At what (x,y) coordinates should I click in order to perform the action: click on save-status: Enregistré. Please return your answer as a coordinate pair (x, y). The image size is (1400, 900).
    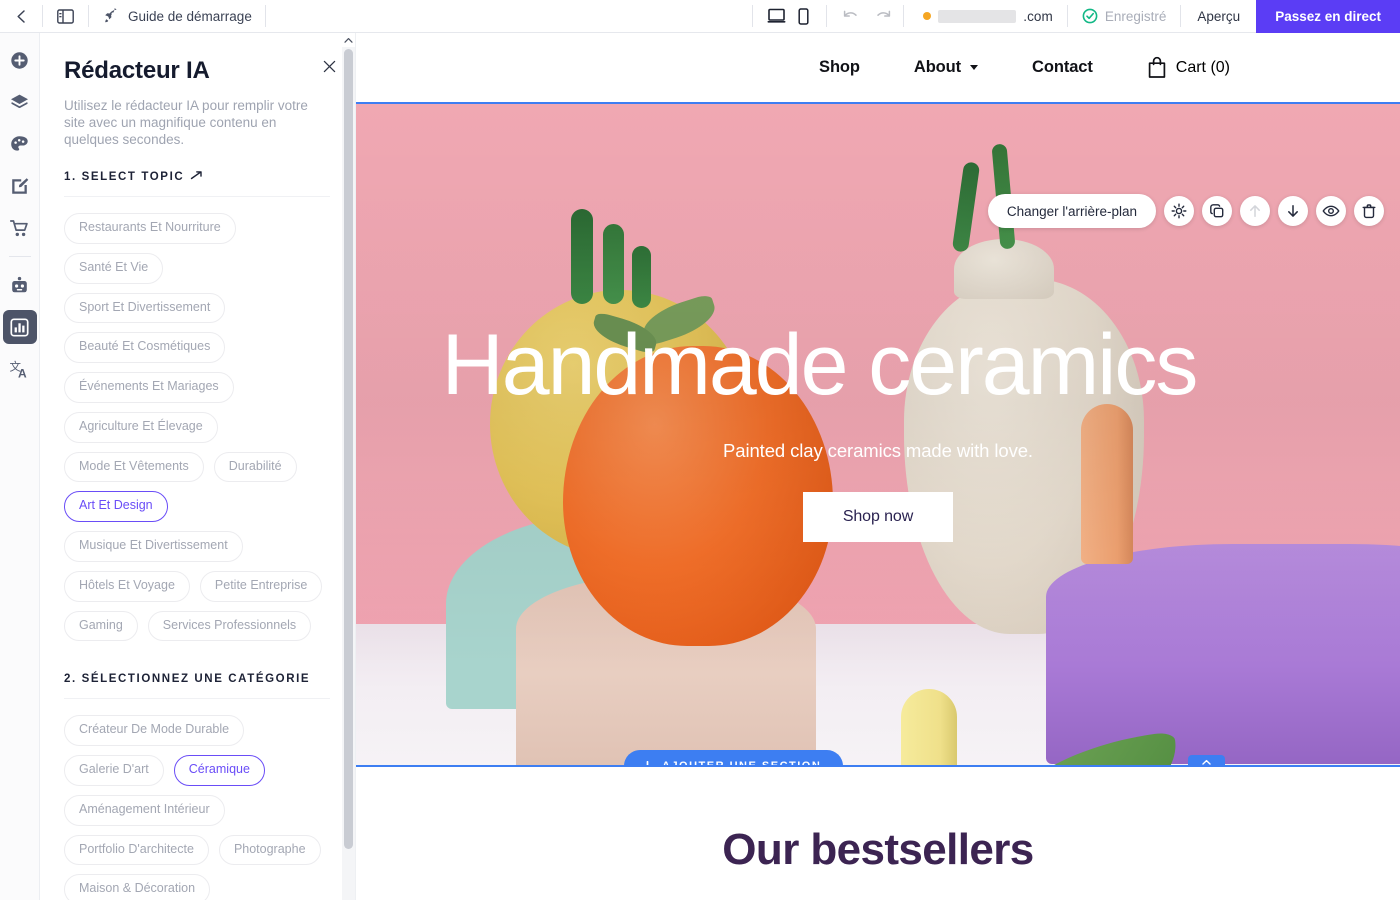
    Looking at the image, I should click on (1124, 16).